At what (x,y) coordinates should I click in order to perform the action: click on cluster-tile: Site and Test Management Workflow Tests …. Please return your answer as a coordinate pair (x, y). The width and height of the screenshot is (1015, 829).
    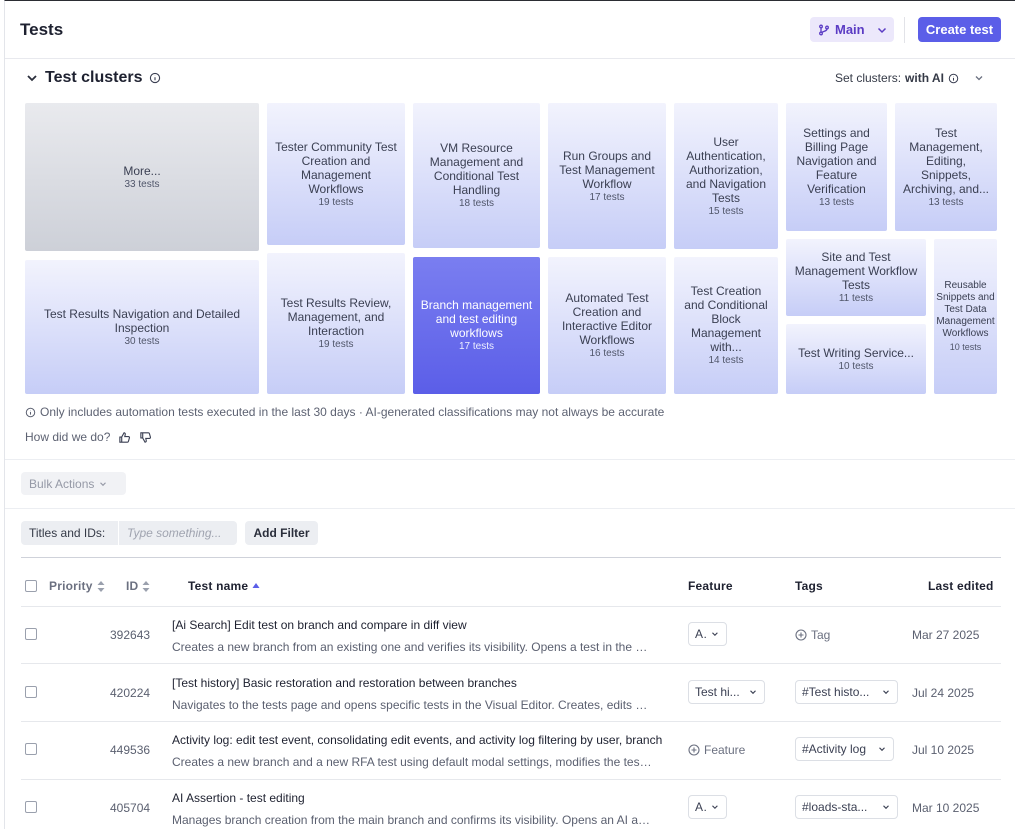
    Looking at the image, I should click on (856, 277).